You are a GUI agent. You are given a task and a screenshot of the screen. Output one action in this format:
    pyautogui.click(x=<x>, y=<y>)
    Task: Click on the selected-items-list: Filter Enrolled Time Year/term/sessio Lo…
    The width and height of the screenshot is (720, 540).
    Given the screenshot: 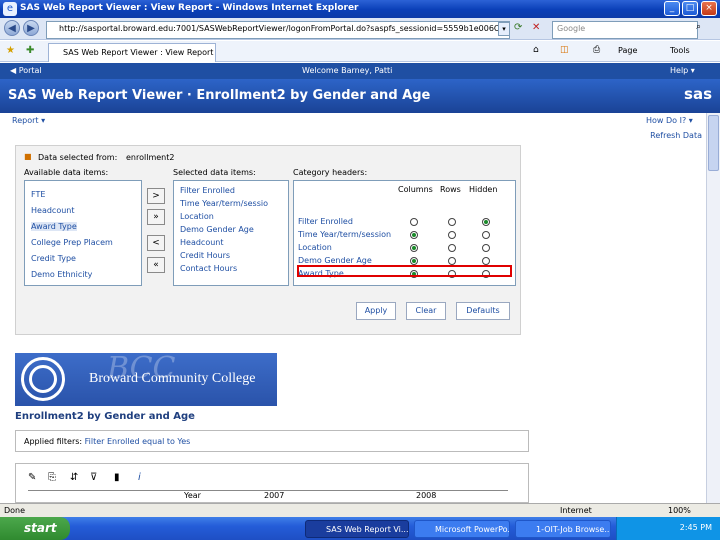 What is the action you would take?
    pyautogui.click(x=231, y=233)
    